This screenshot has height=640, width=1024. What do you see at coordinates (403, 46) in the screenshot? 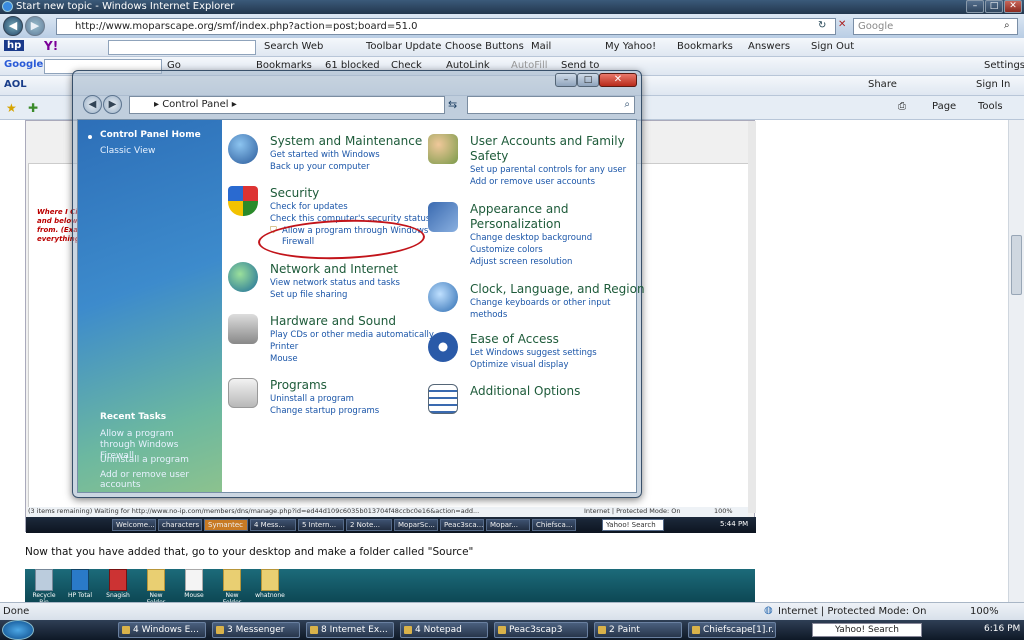
I see `toolbar-update-button: Toolbar Update` at bounding box center [403, 46].